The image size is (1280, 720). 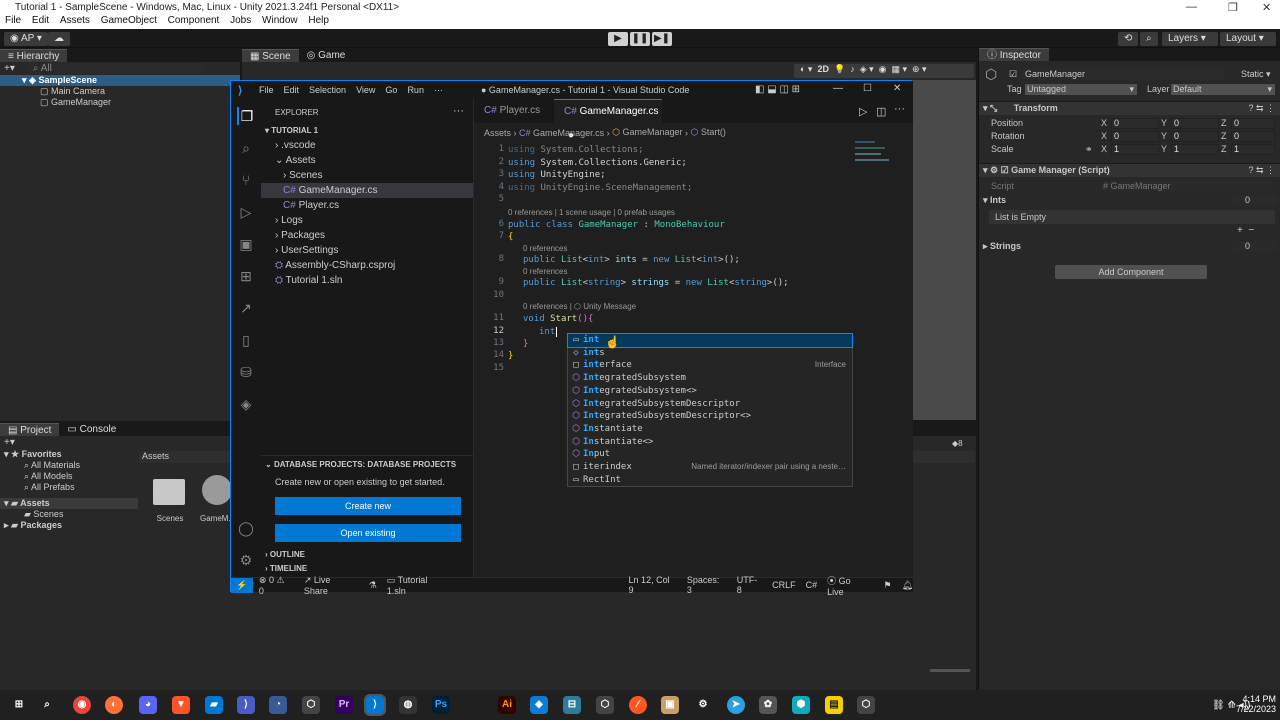 I want to click on extensions-icon: ⊞, so click(x=246, y=276).